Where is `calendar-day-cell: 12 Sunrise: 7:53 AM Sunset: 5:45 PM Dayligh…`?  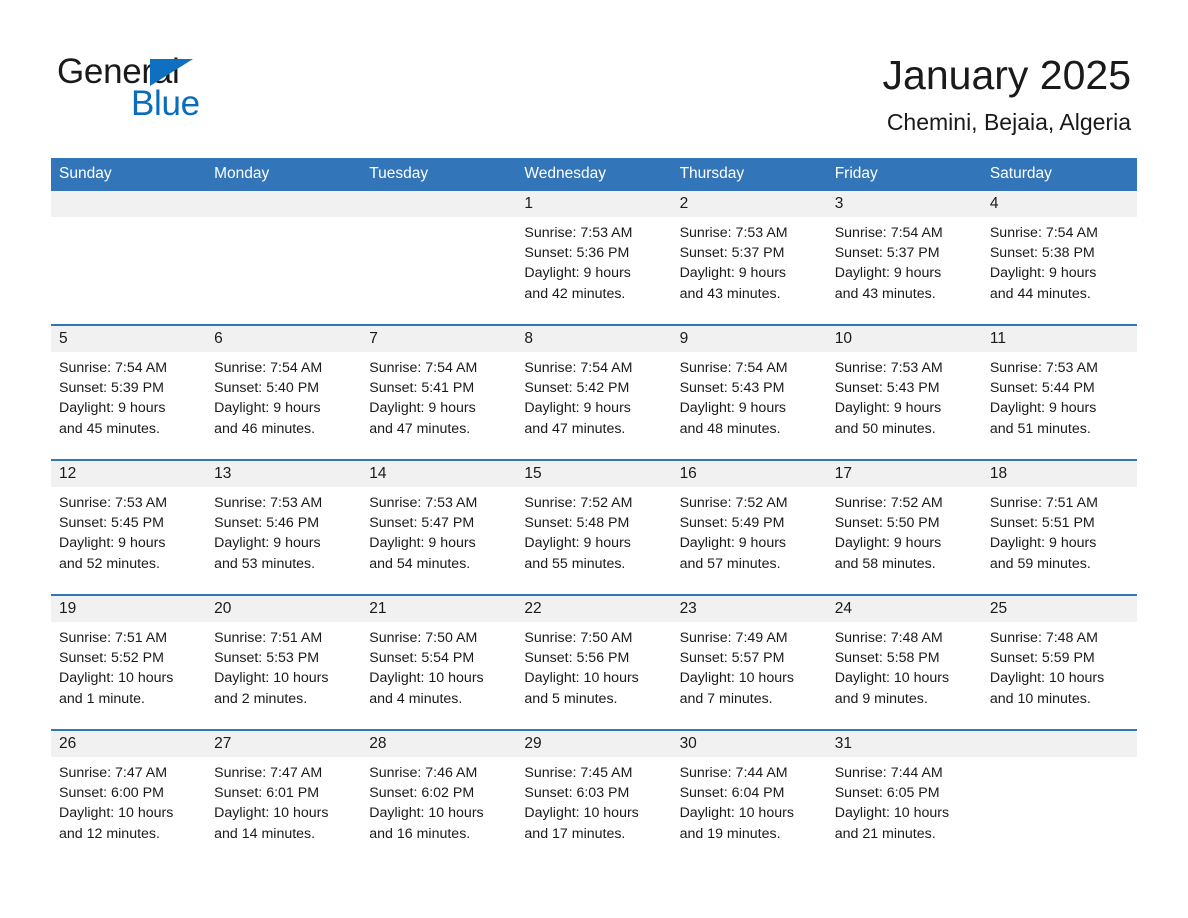 calendar-day-cell: 12 Sunrise: 7:53 AM Sunset: 5:45 PM Dayligh… is located at coordinates (129, 527).